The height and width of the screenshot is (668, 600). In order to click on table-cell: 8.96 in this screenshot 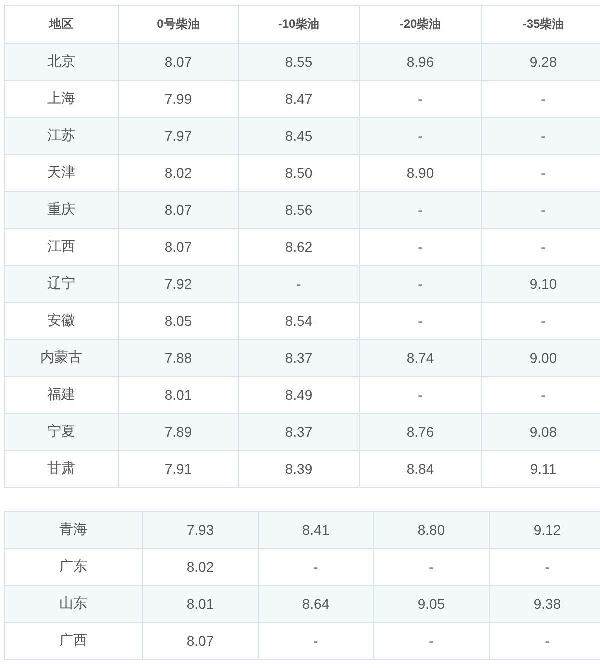, I will do `click(421, 62)`.